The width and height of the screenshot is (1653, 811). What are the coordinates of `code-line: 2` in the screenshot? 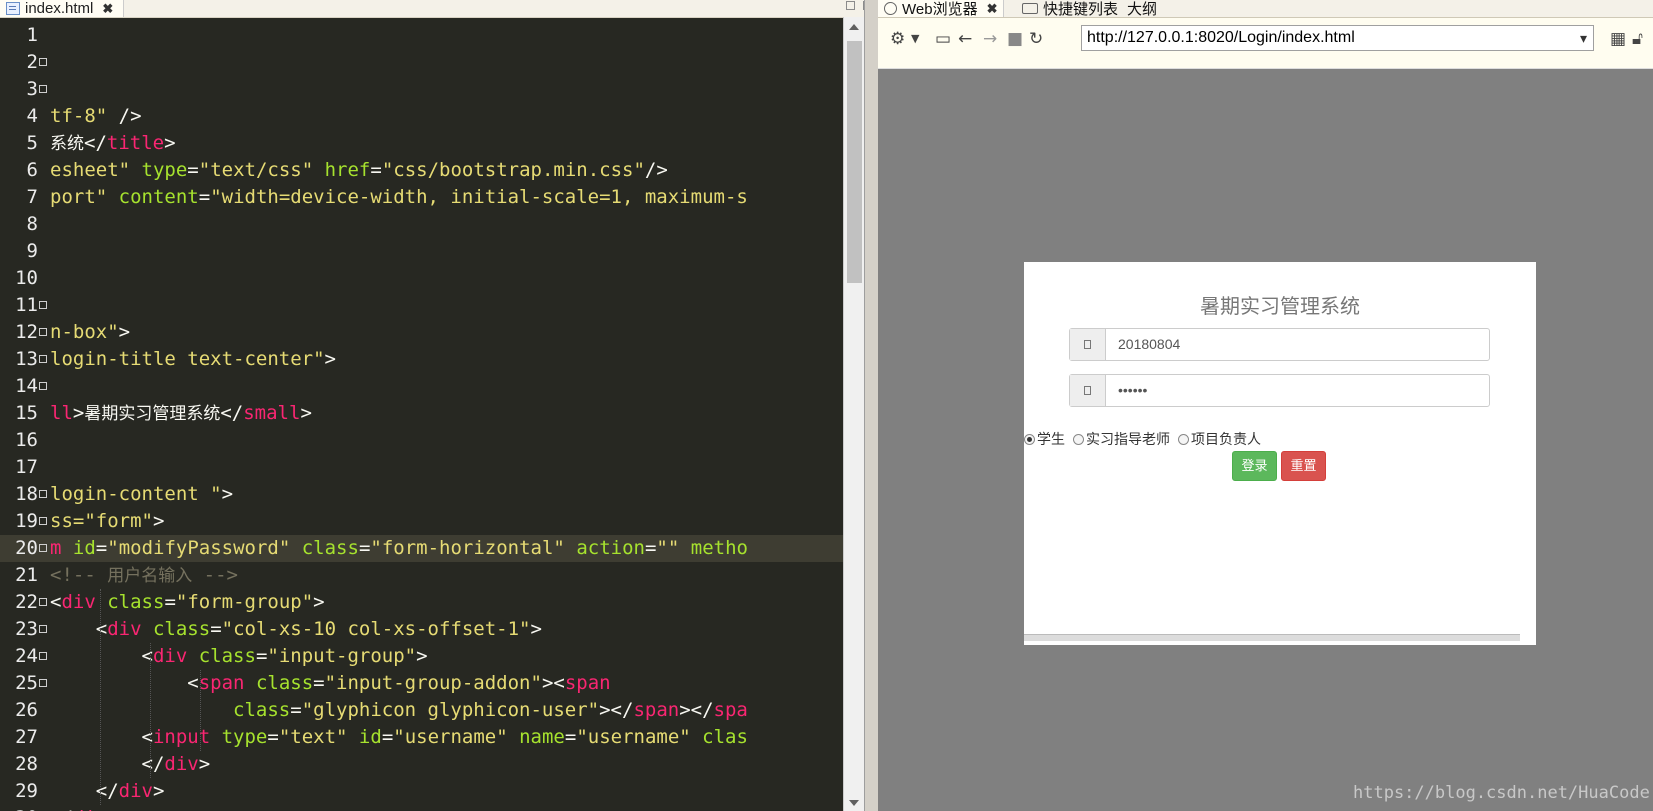 It's located at (421, 62).